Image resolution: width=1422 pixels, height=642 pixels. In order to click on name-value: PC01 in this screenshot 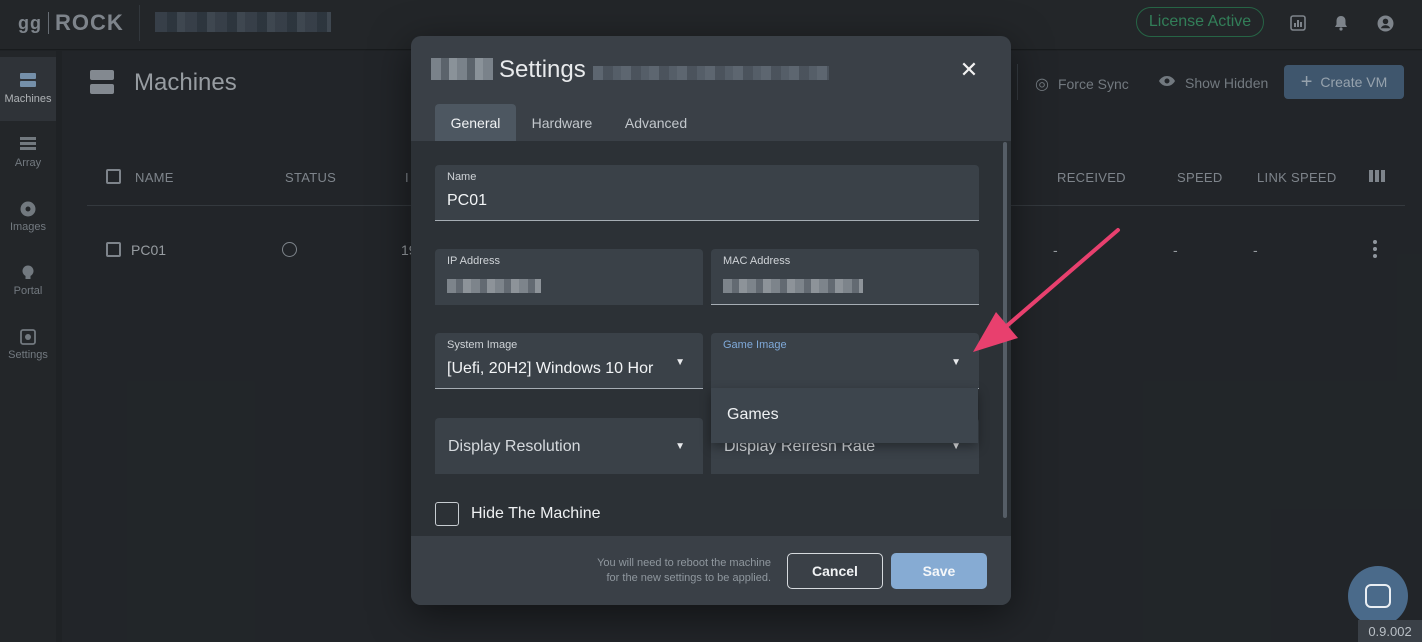, I will do `click(467, 200)`.